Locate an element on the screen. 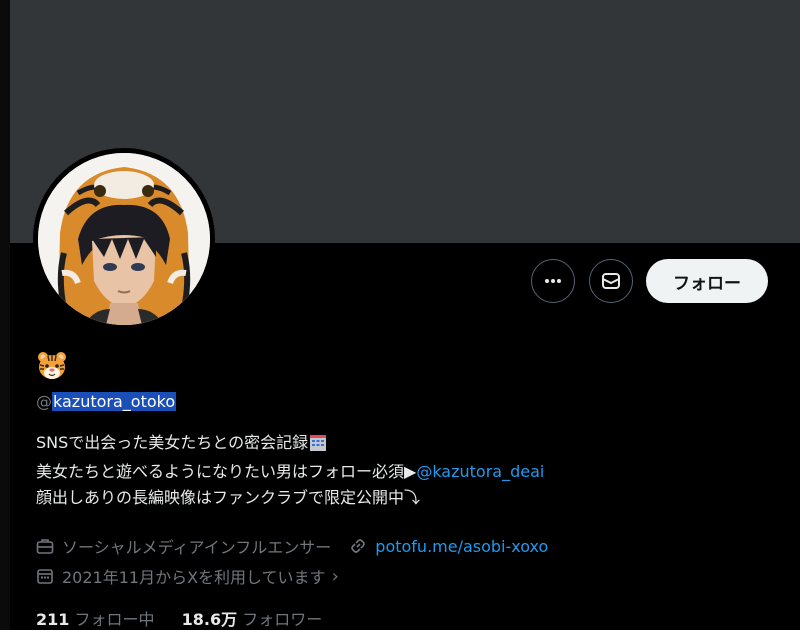 The height and width of the screenshot is (630, 800). bio-line-2: 美女たちと遊べるようになりたい男はフォロー必須▶@kazutora_deai is located at coordinates (290, 471).